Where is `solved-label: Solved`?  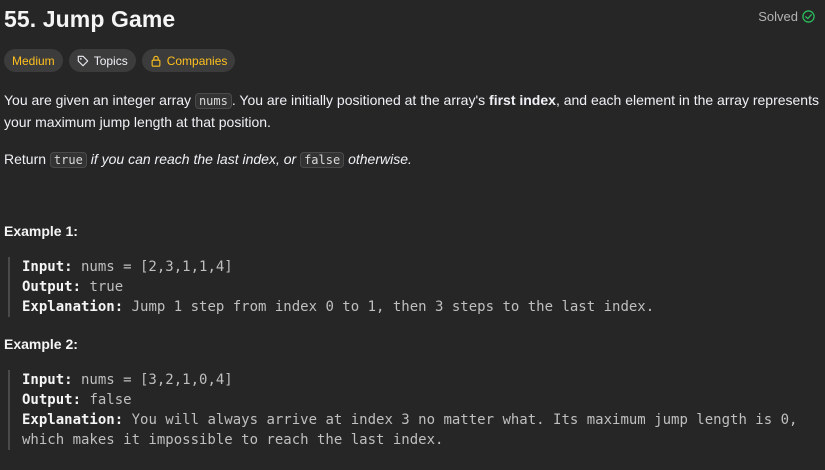 solved-label: Solved is located at coordinates (778, 16).